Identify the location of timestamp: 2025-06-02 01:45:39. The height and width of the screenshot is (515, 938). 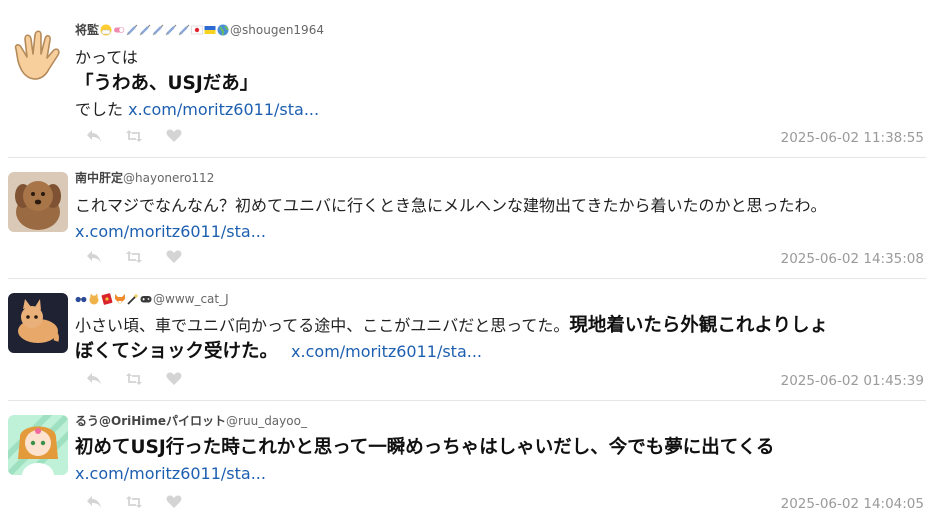
(852, 381).